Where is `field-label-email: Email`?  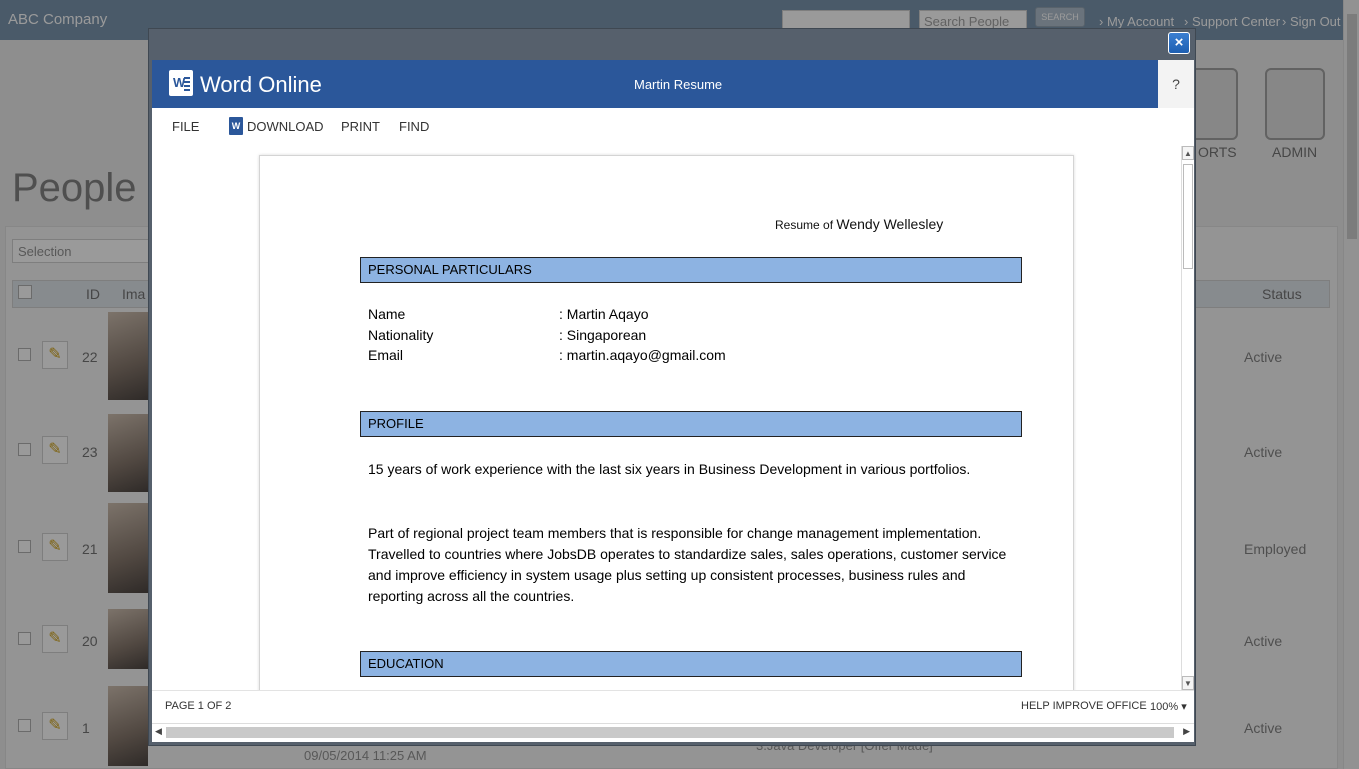 field-label-email: Email is located at coordinates (386, 355).